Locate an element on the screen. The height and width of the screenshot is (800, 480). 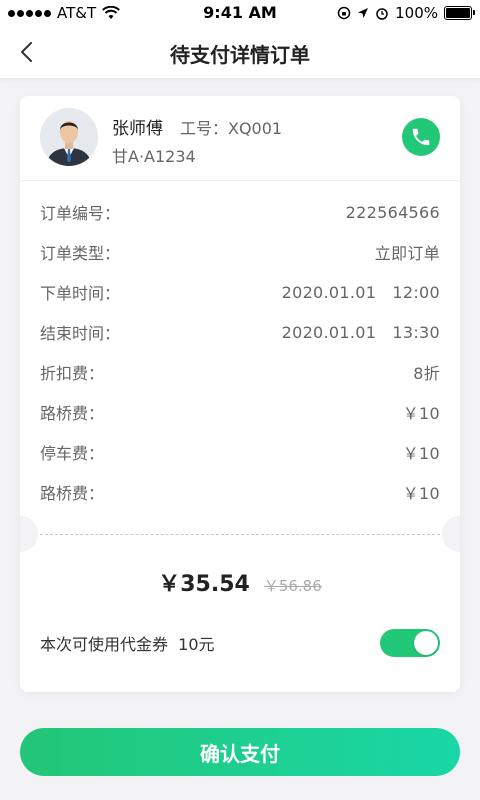
coupon-label: 本次可使用代金券 10元 is located at coordinates (127, 644).